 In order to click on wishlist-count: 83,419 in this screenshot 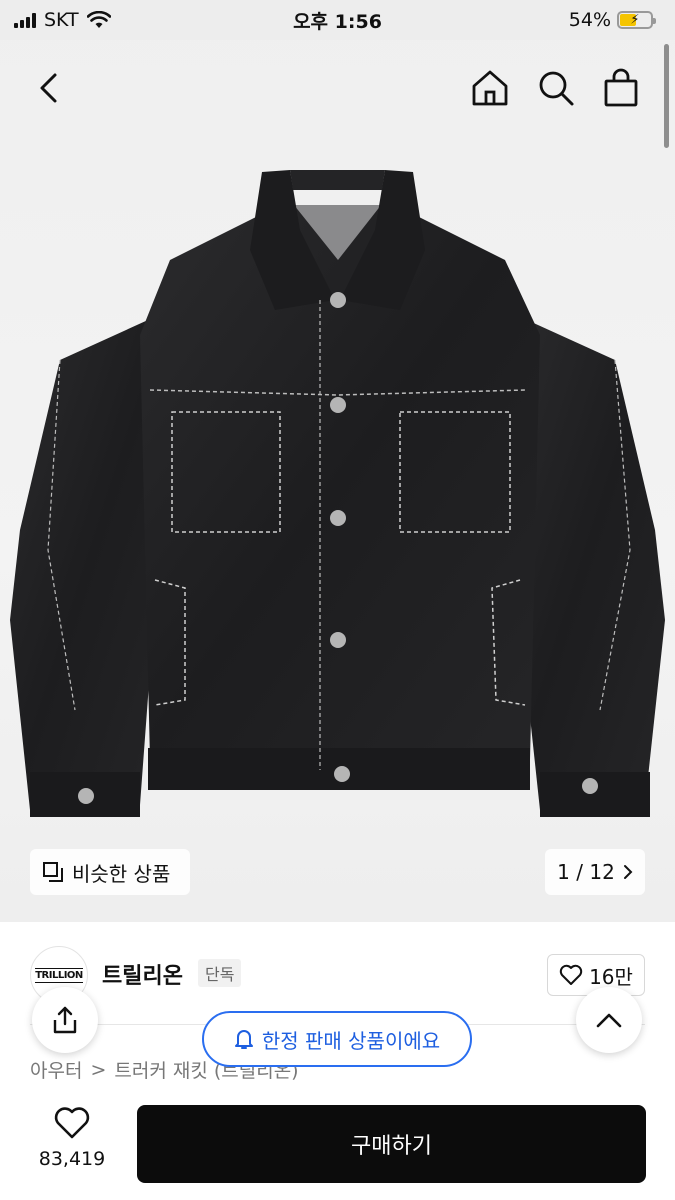, I will do `click(72, 1159)`.